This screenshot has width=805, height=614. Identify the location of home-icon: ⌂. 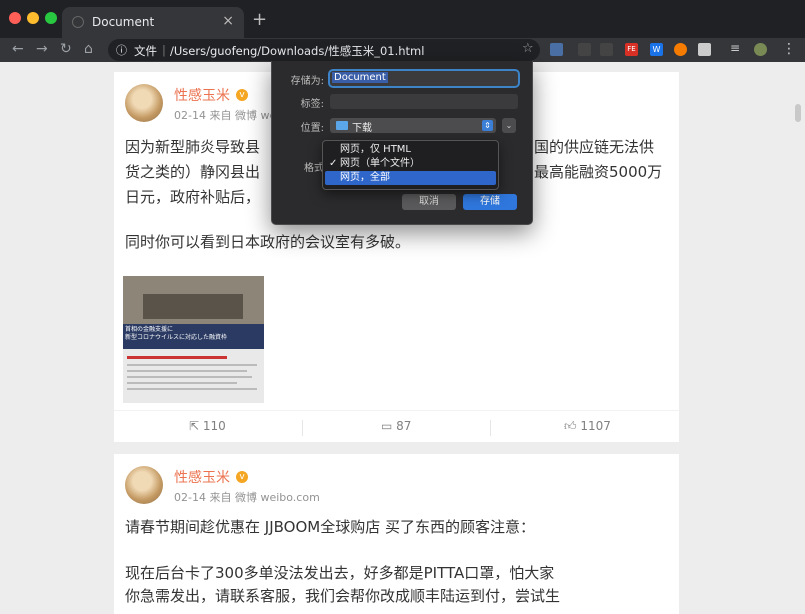
(88, 49).